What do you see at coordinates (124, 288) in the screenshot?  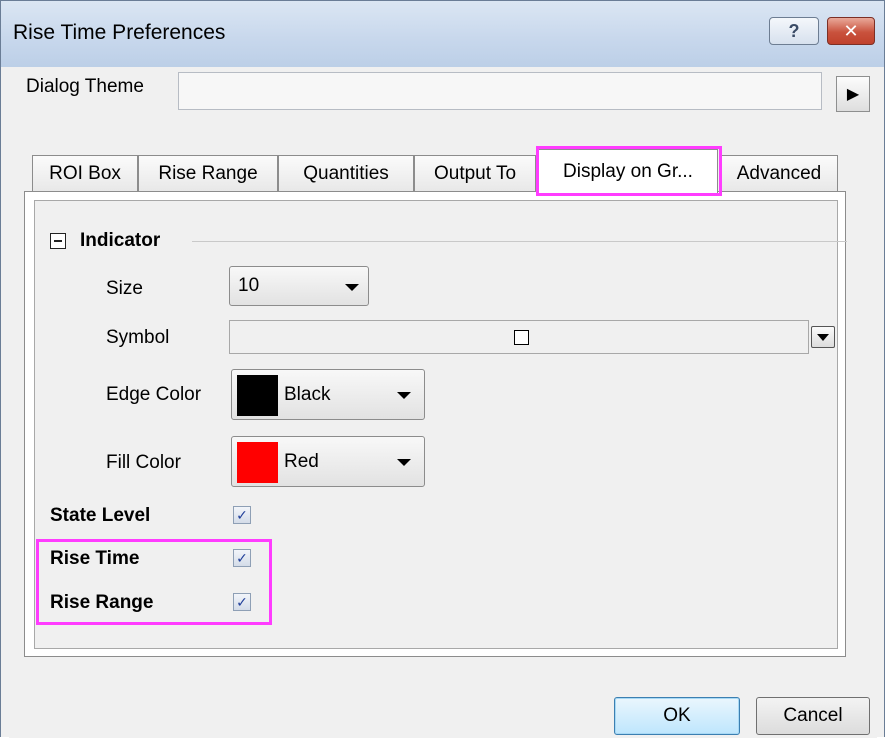 I see `size-label: Size` at bounding box center [124, 288].